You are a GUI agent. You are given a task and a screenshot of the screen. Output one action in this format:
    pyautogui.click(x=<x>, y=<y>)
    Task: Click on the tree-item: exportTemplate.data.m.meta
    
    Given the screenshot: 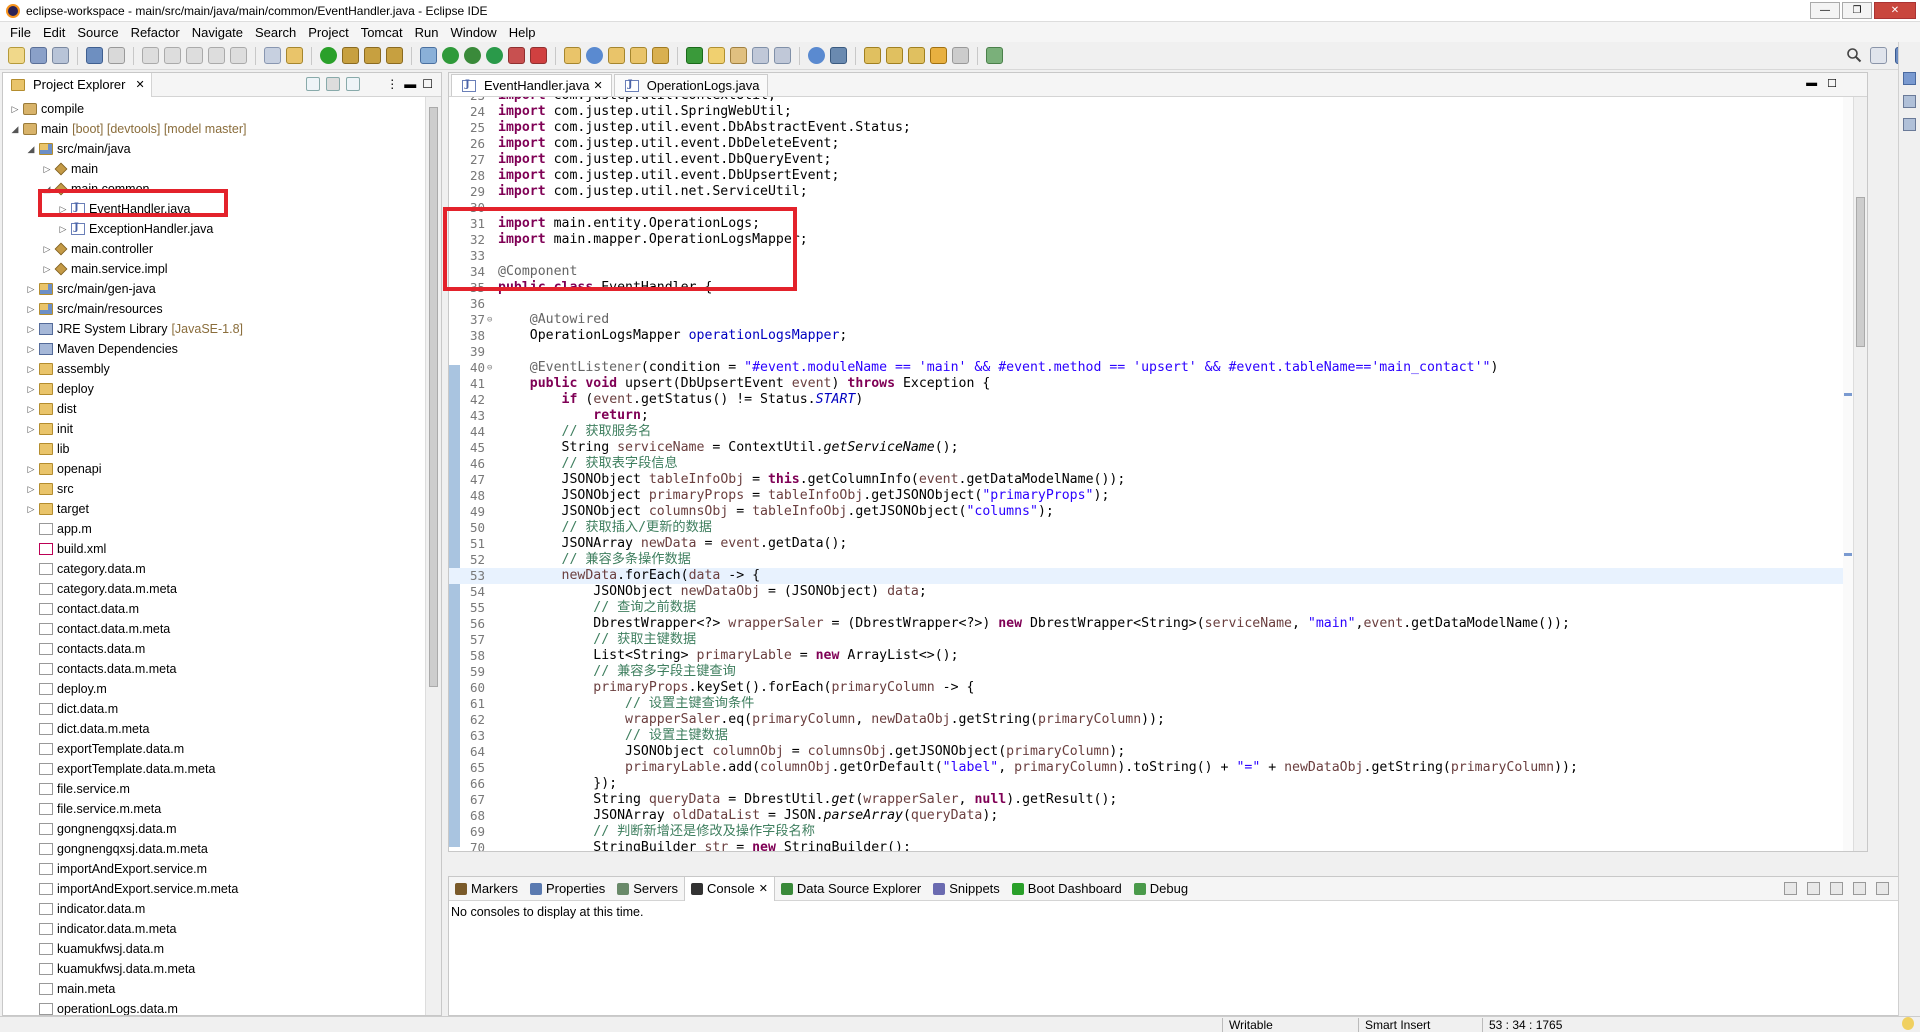 What is the action you would take?
    pyautogui.click(x=214, y=769)
    